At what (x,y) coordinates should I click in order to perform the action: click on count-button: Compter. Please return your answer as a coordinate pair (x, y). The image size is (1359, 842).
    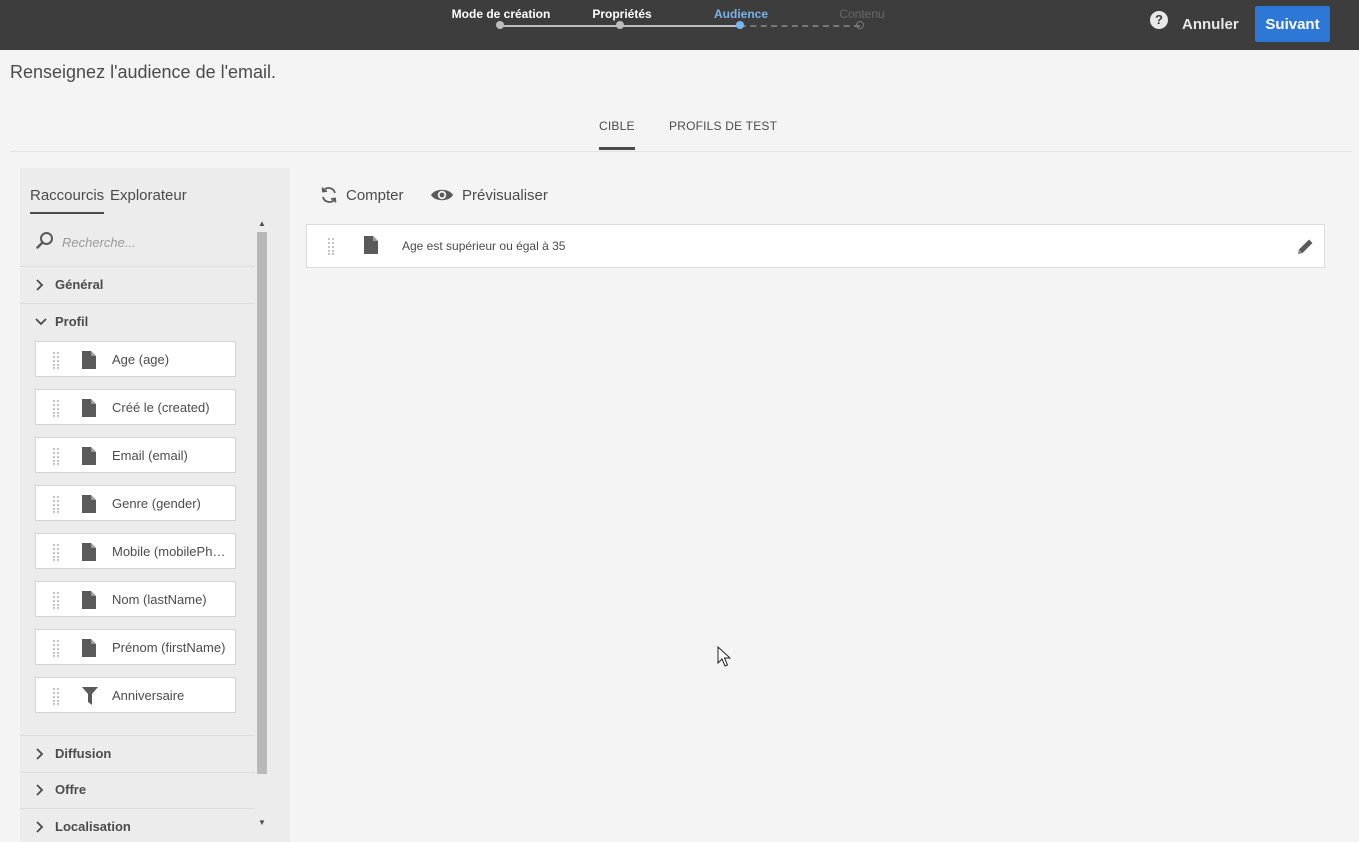
    Looking at the image, I should click on (362, 195).